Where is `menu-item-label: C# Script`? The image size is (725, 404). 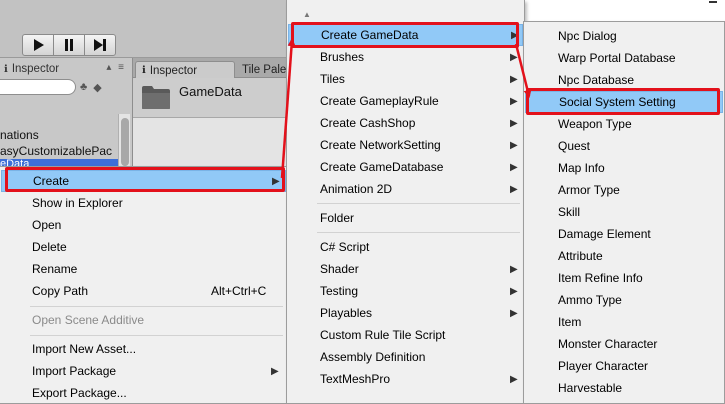
menu-item-label: C# Script is located at coordinates (345, 247).